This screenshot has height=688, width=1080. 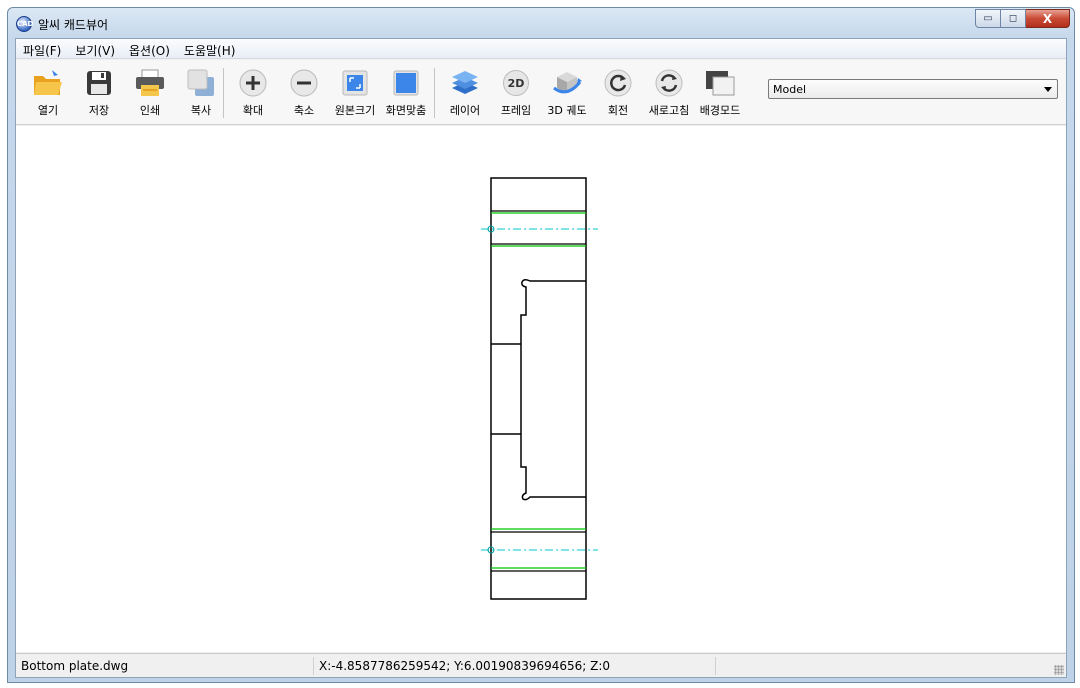 What do you see at coordinates (669, 83) in the screenshot?
I see `refresh-icon` at bounding box center [669, 83].